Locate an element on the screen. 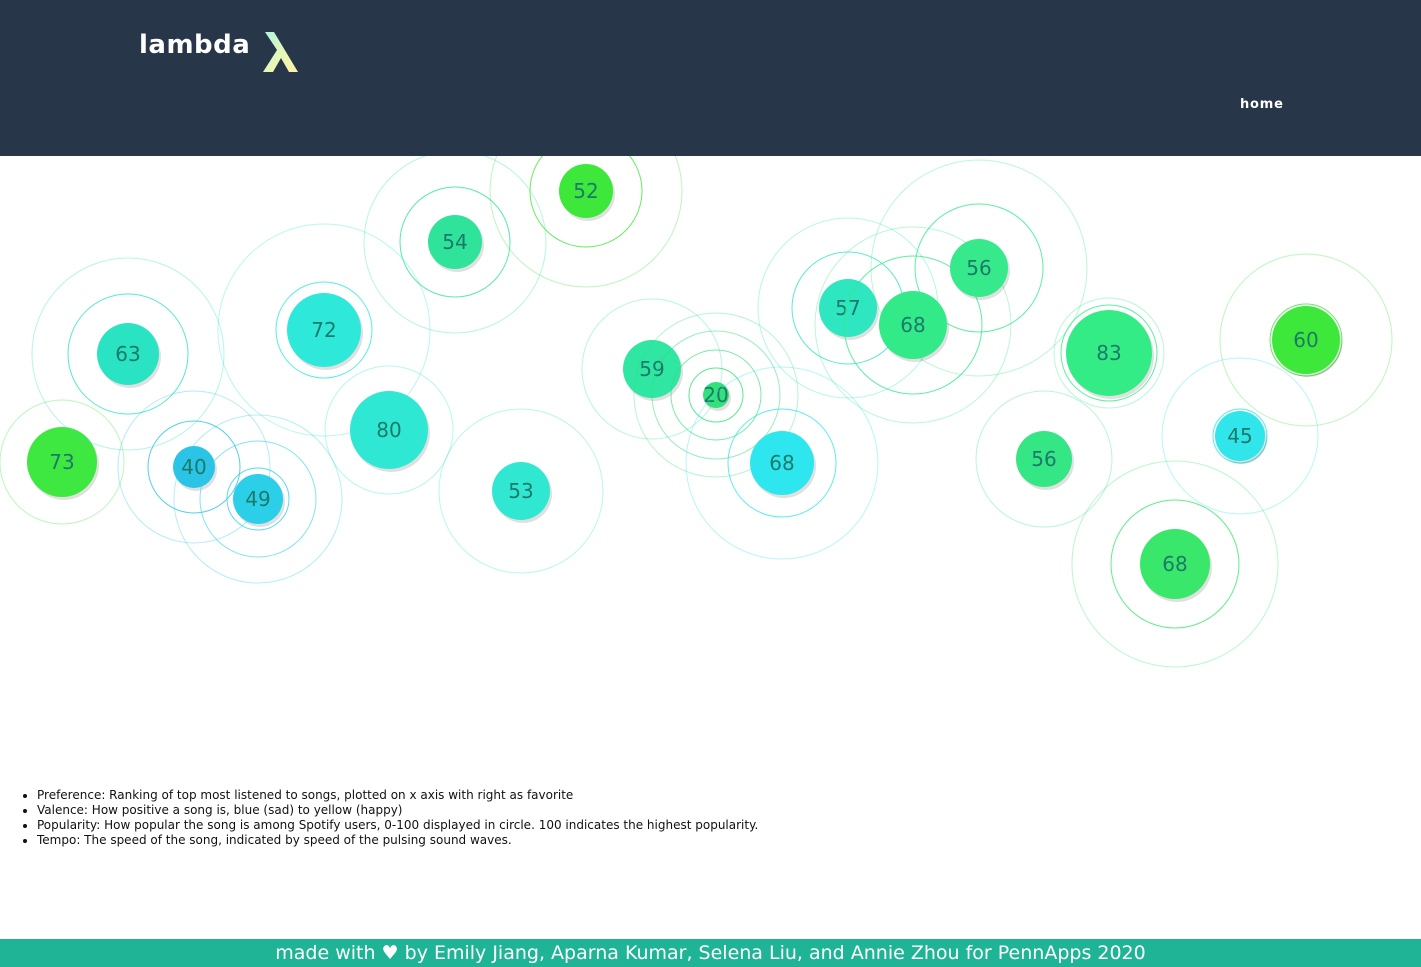  song-bubble: 68 is located at coordinates (1175, 564).